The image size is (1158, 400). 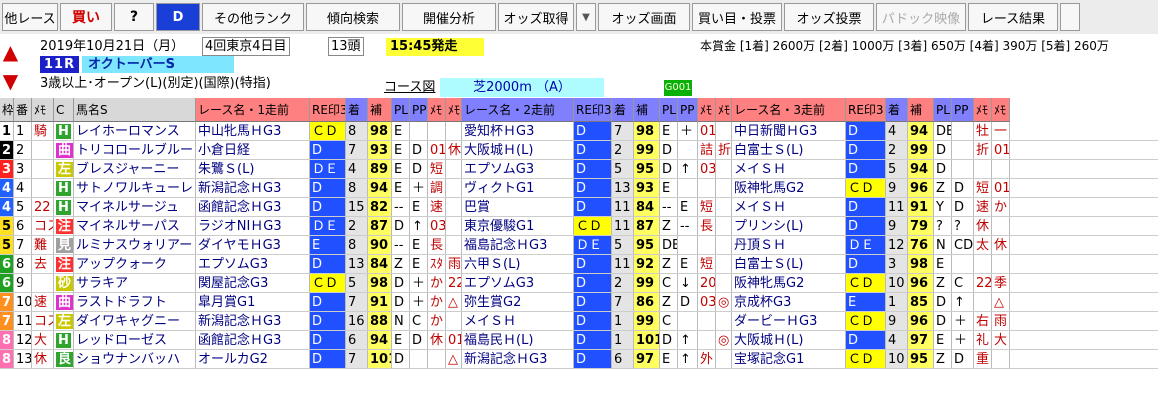 I want to click on cell-レース名・2走前: 巴賞, so click(x=518, y=207).